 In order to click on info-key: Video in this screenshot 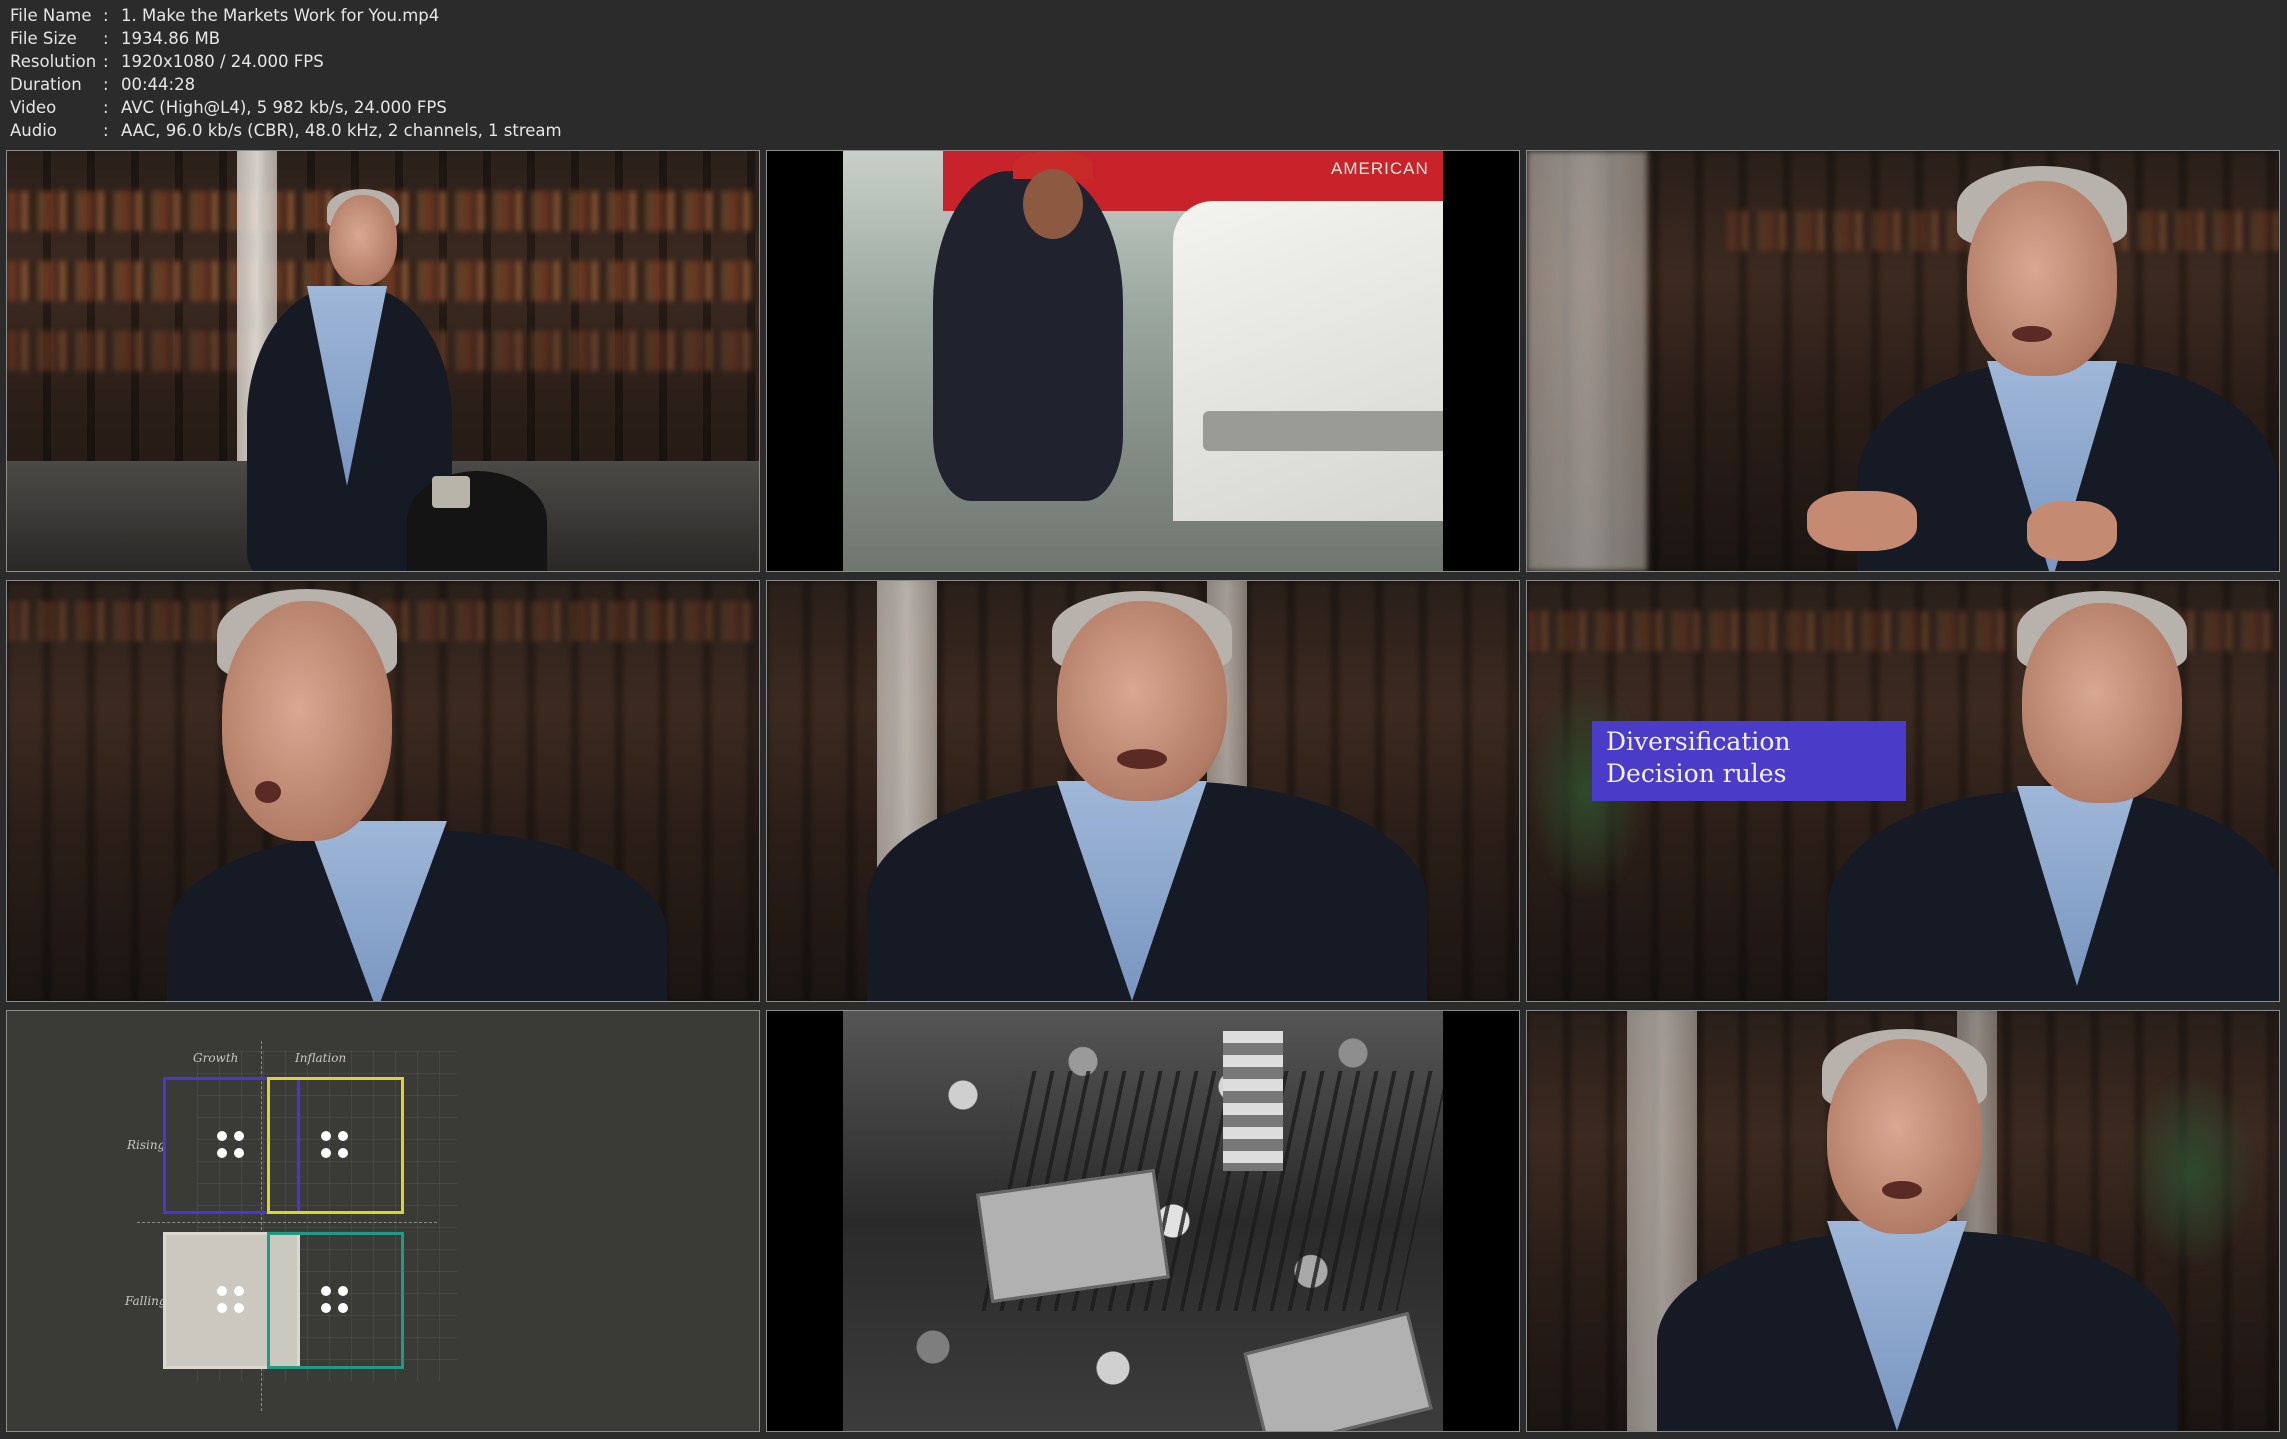, I will do `click(33, 107)`.